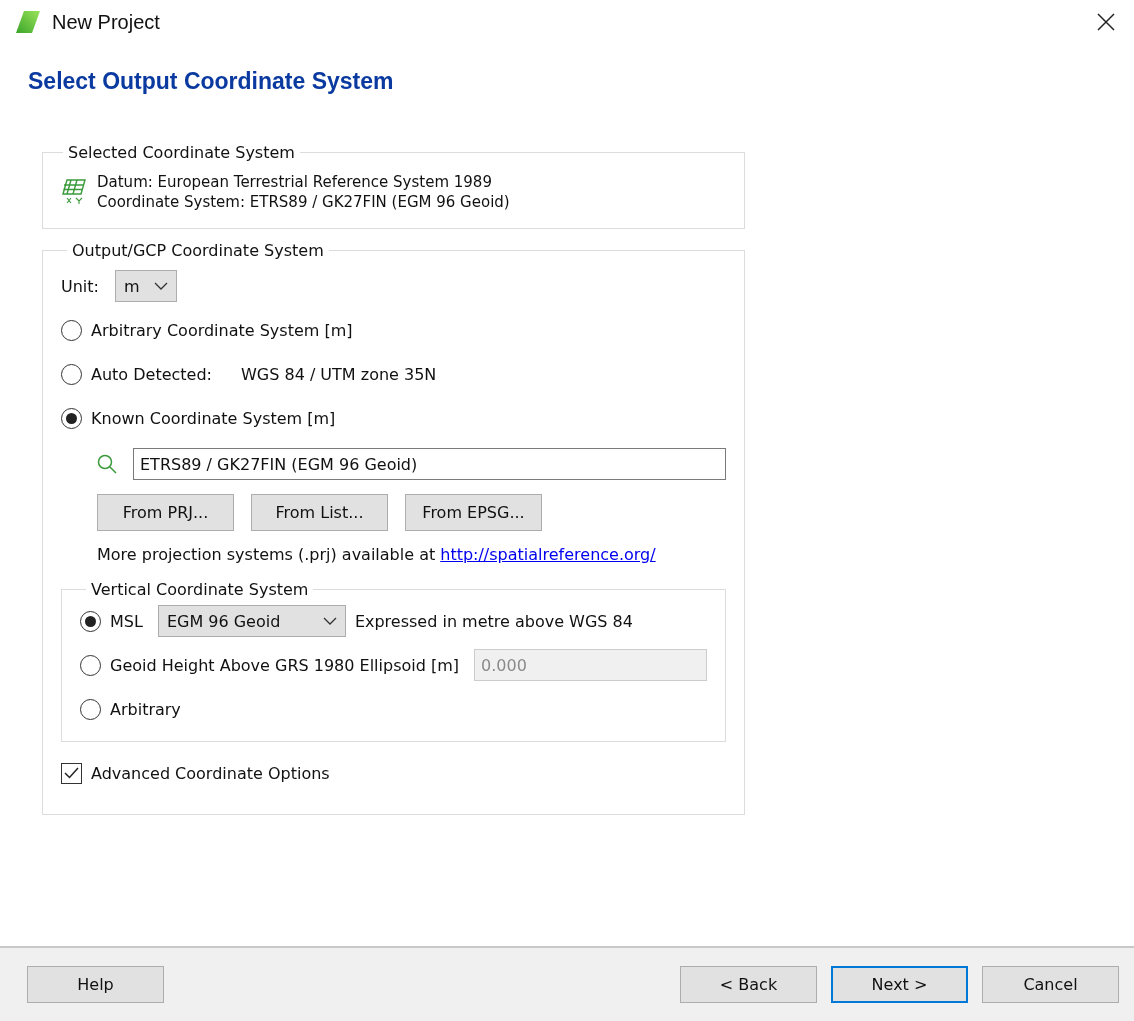  I want to click on grid-xy-icon, so click(74, 192).